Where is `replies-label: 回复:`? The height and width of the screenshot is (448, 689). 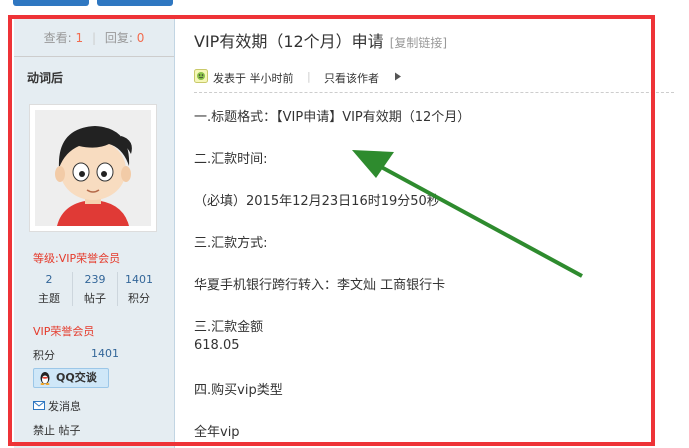 replies-label: 回复: is located at coordinates (118, 38).